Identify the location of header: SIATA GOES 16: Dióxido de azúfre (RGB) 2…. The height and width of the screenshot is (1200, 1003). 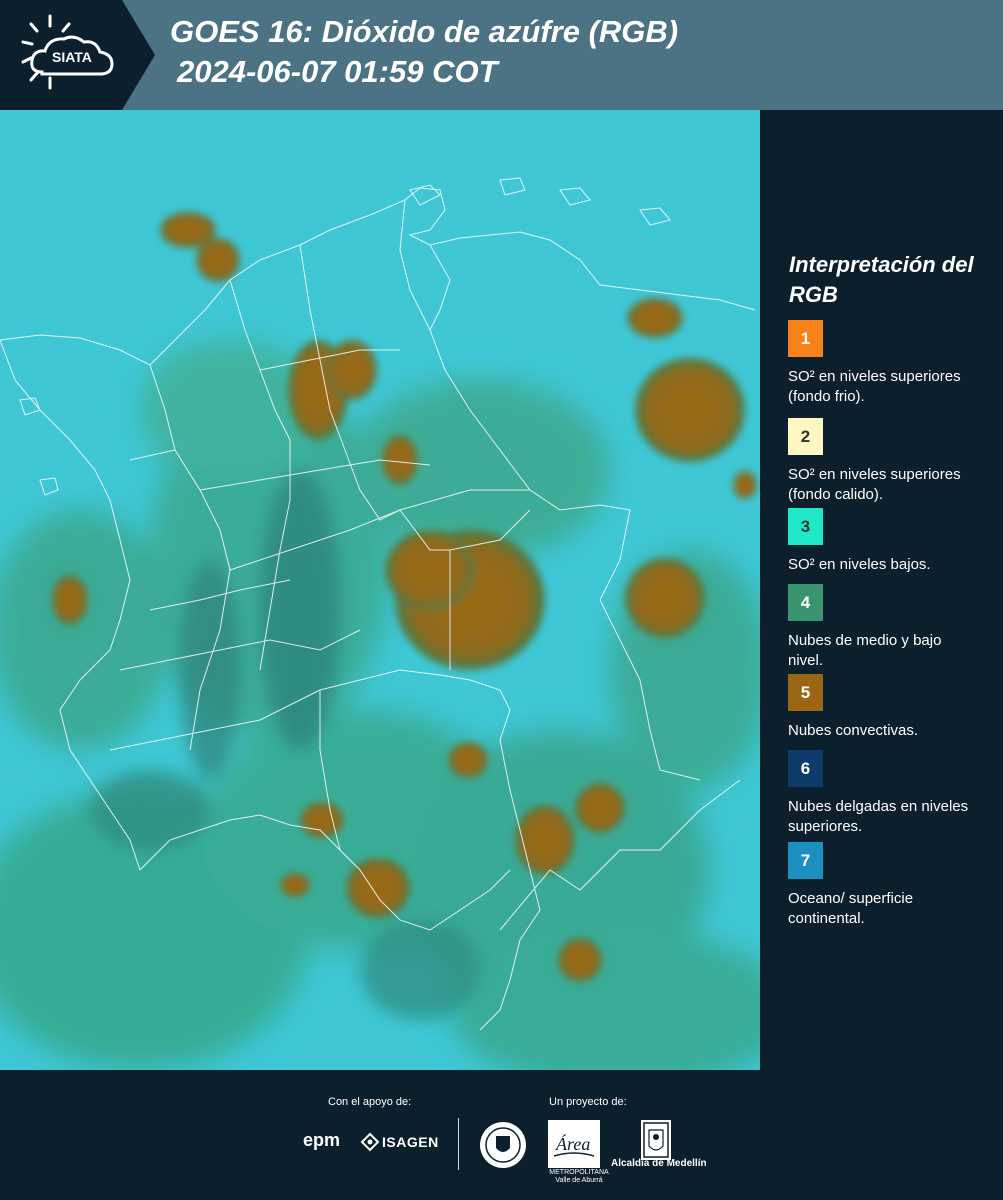
(501, 55).